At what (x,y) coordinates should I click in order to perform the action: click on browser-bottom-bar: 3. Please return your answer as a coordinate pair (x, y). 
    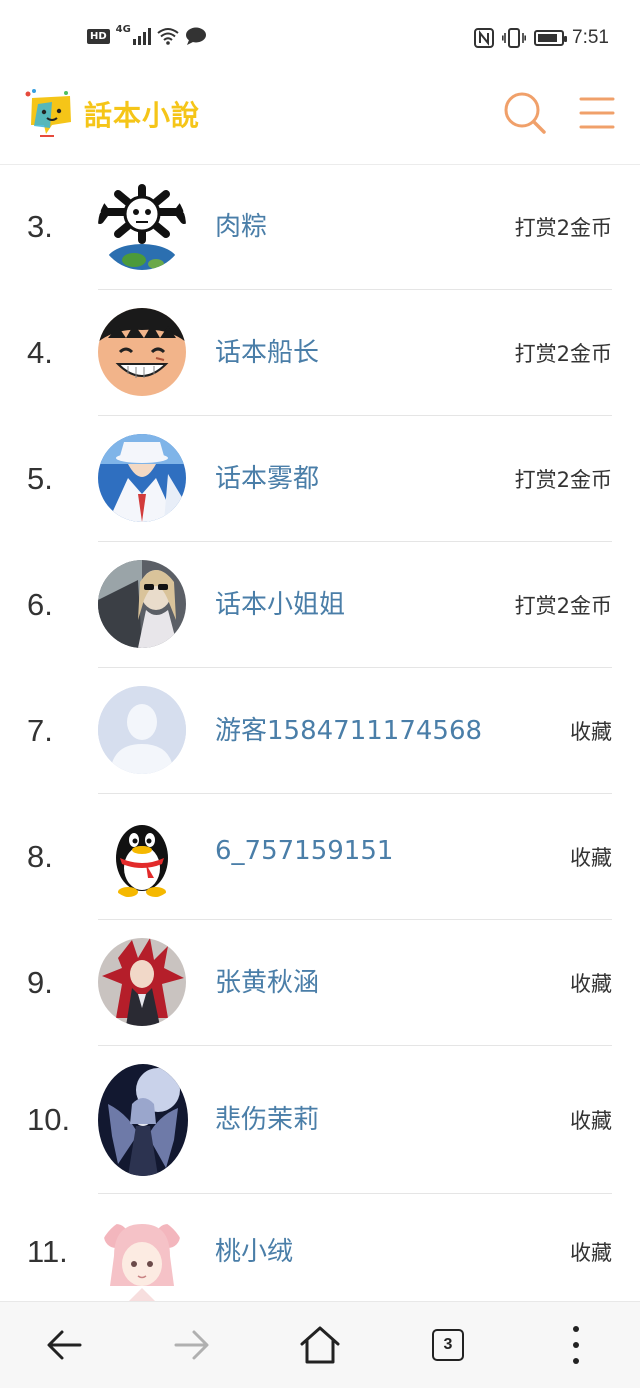
    Looking at the image, I should click on (320, 1344).